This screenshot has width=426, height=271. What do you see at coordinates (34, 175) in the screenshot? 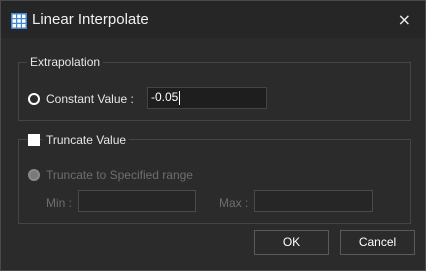
I see `truncate-range-radio` at bounding box center [34, 175].